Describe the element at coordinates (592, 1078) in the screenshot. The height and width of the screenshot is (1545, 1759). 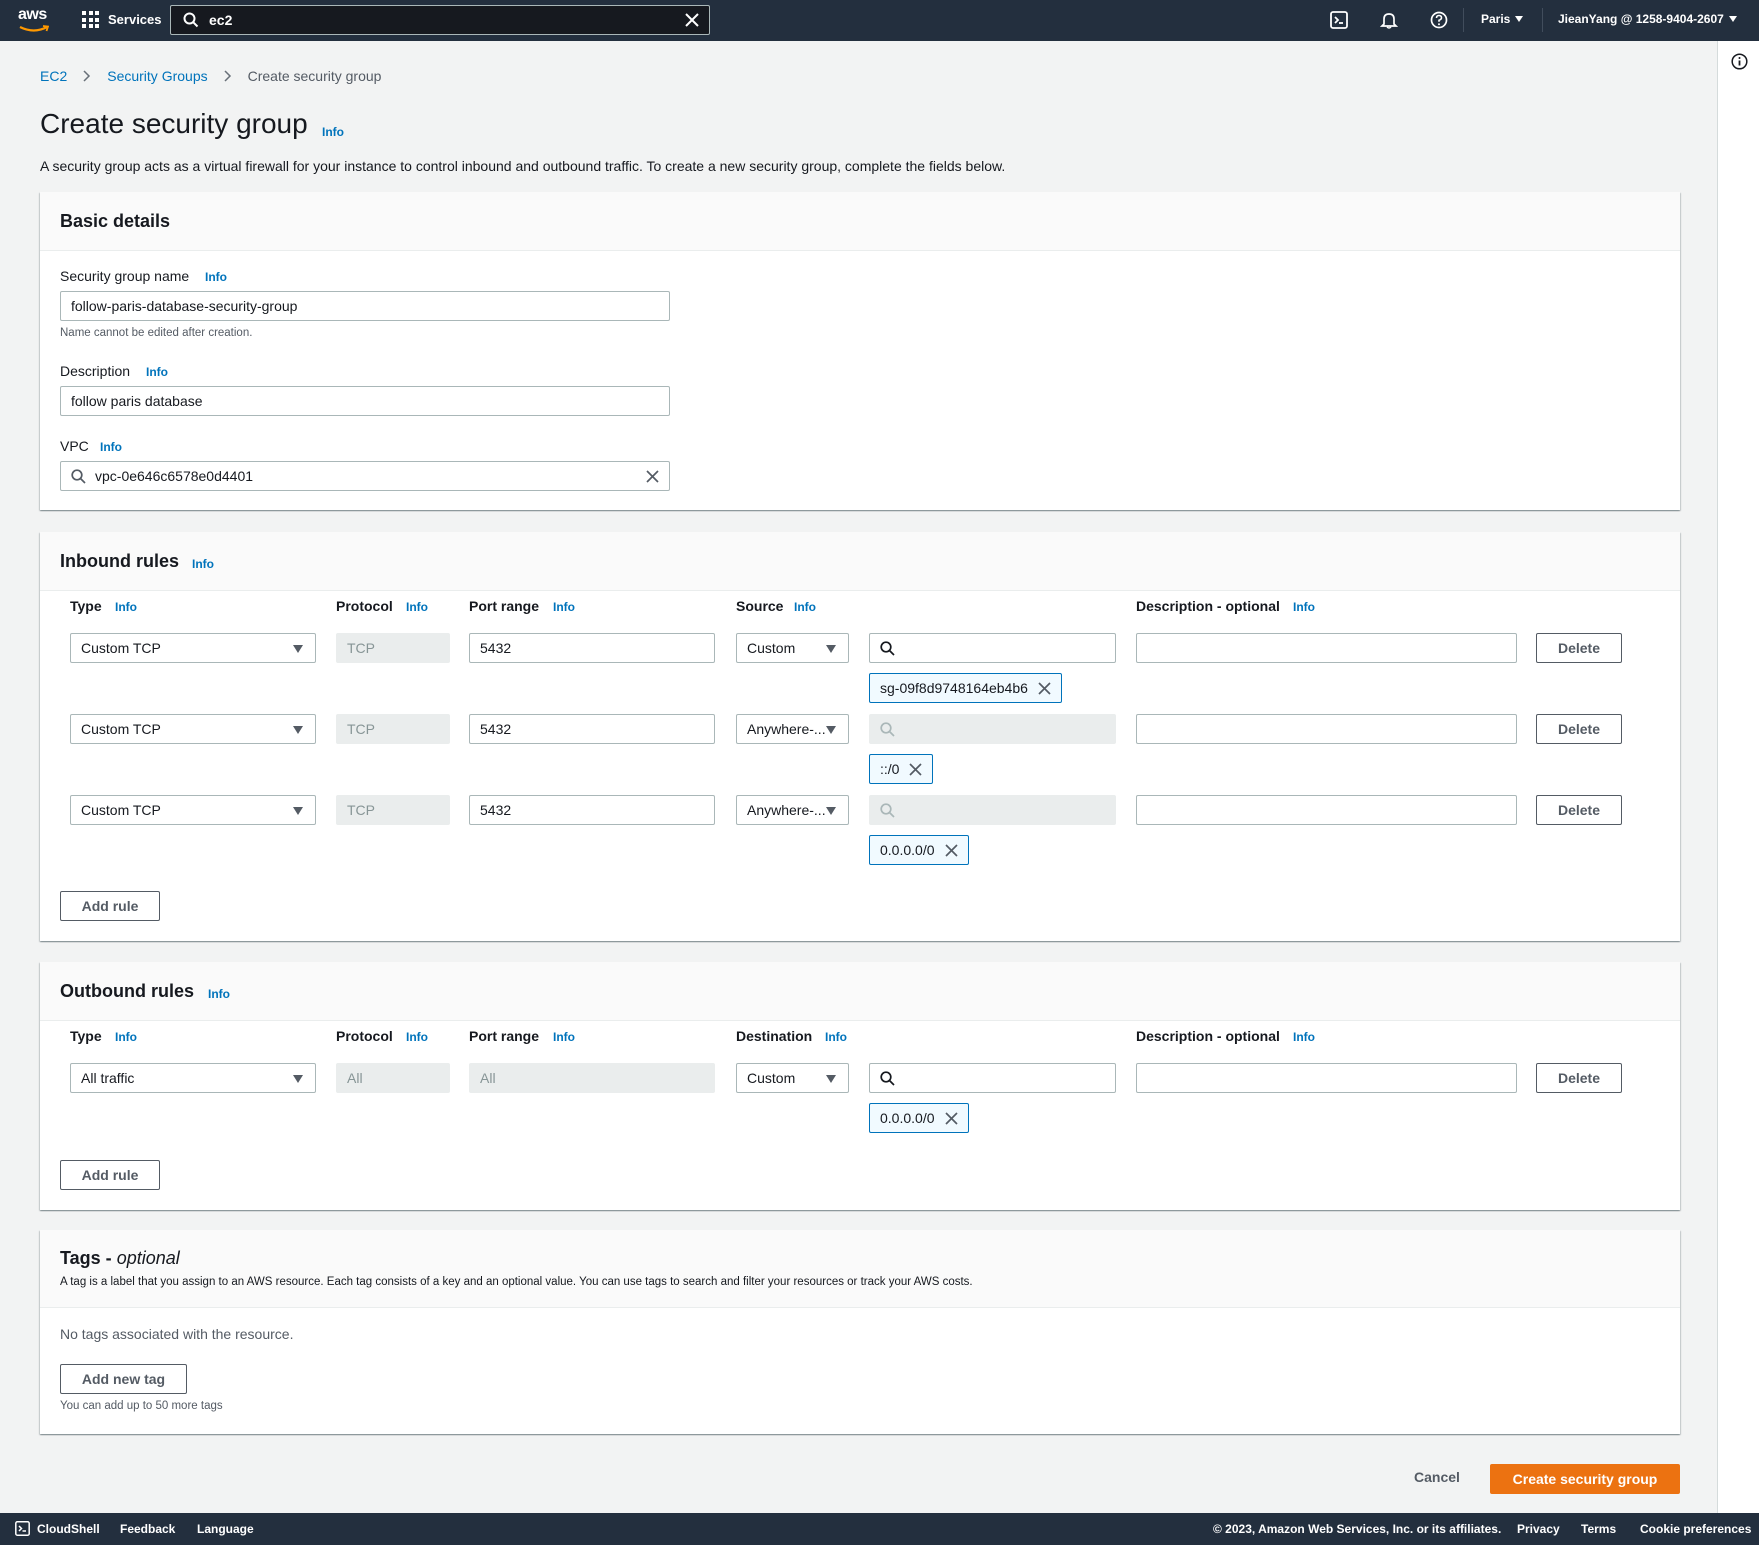
I see `rule-port-range-field: All` at that location.